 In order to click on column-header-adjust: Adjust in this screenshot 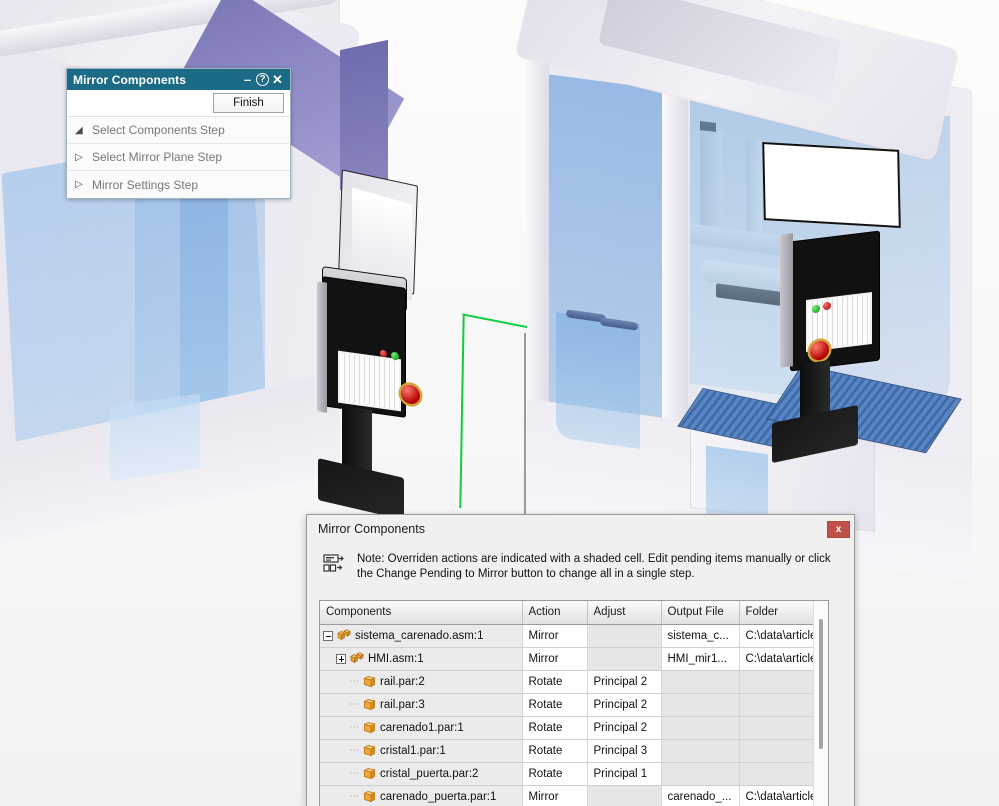, I will do `click(624, 613)`.